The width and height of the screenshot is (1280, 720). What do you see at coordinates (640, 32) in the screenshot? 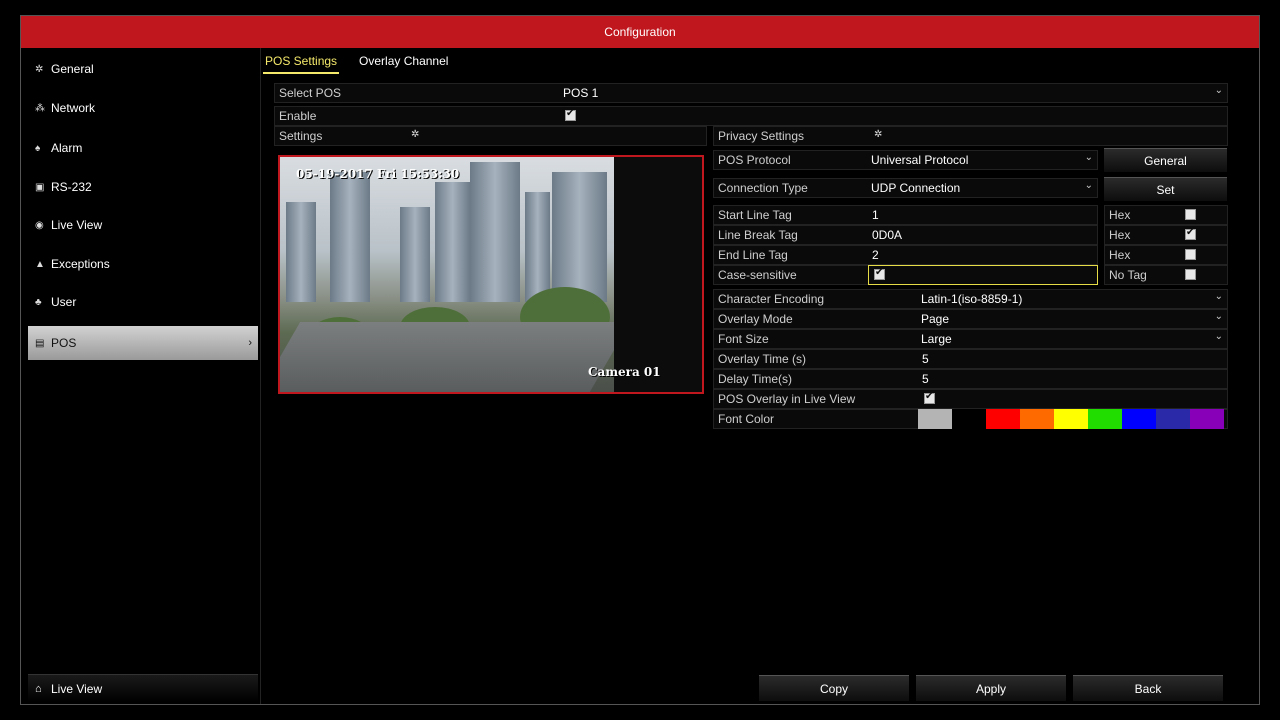
I see `window-title: Configuration` at bounding box center [640, 32].